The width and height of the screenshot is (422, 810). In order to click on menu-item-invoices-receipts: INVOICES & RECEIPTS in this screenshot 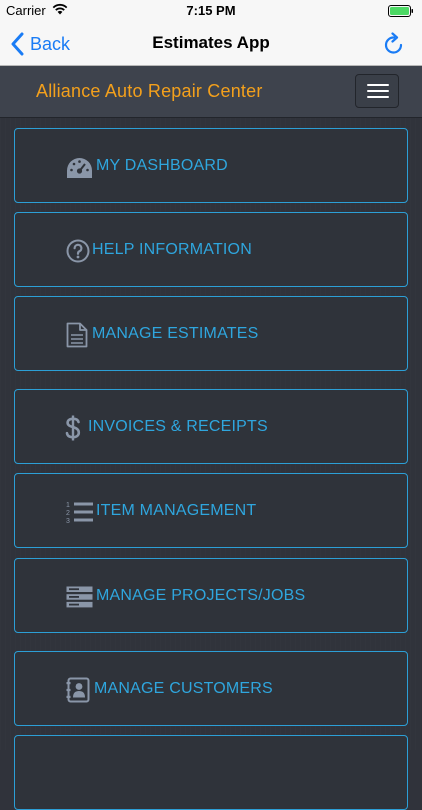, I will do `click(211, 426)`.